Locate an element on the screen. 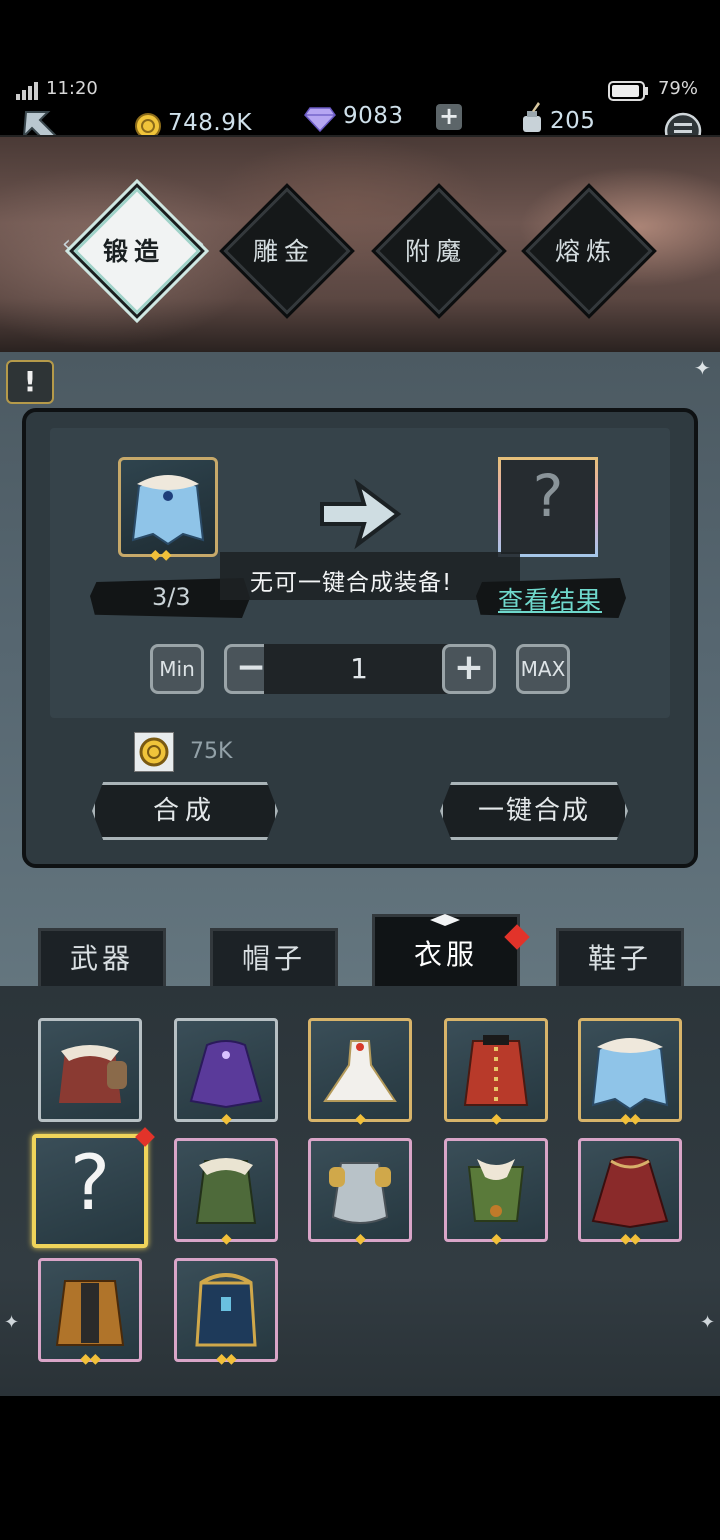  ornate-armor-icon is located at coordinates (226, 1310).